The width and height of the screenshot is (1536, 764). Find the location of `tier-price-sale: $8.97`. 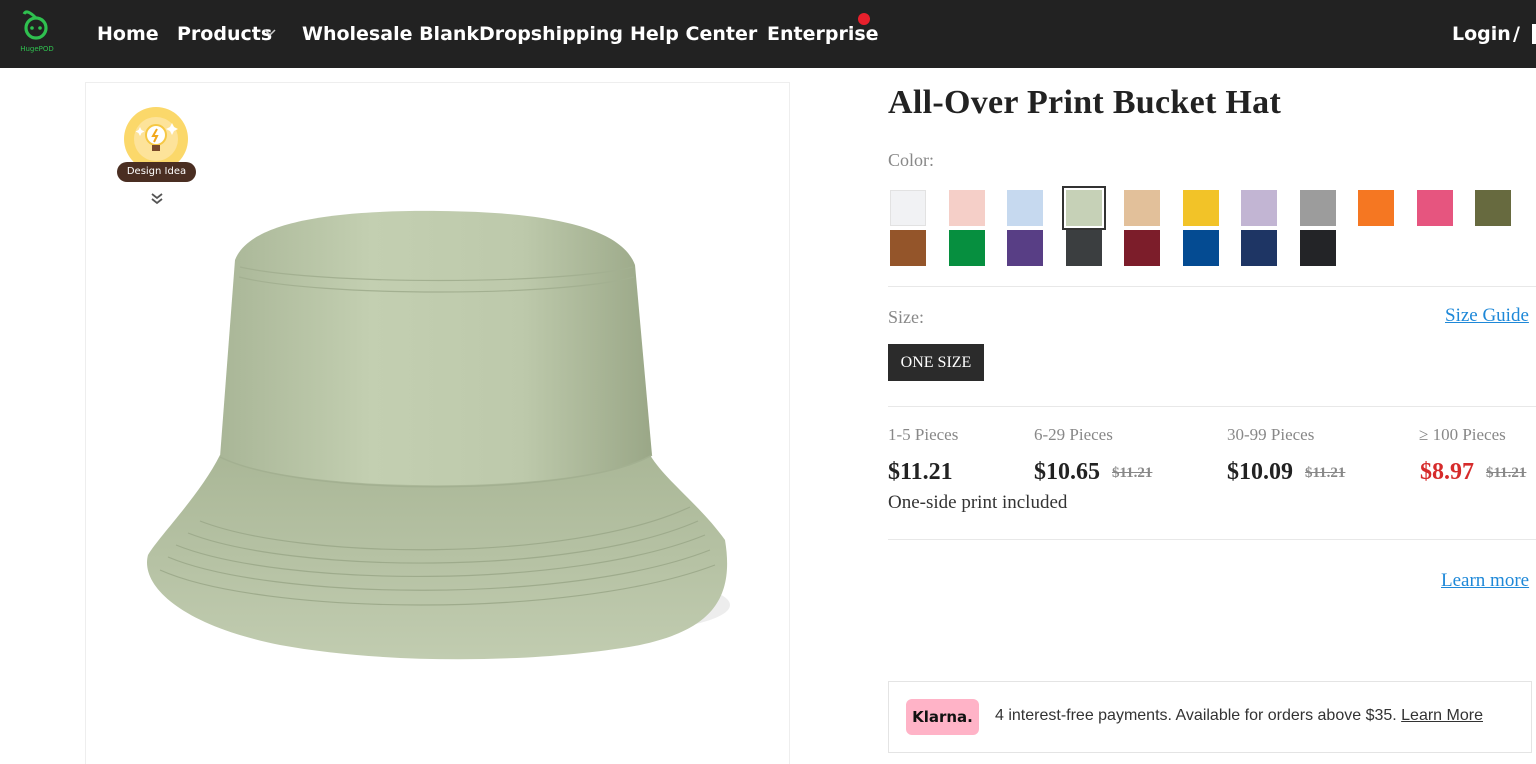

tier-price-sale: $8.97 is located at coordinates (1447, 472).